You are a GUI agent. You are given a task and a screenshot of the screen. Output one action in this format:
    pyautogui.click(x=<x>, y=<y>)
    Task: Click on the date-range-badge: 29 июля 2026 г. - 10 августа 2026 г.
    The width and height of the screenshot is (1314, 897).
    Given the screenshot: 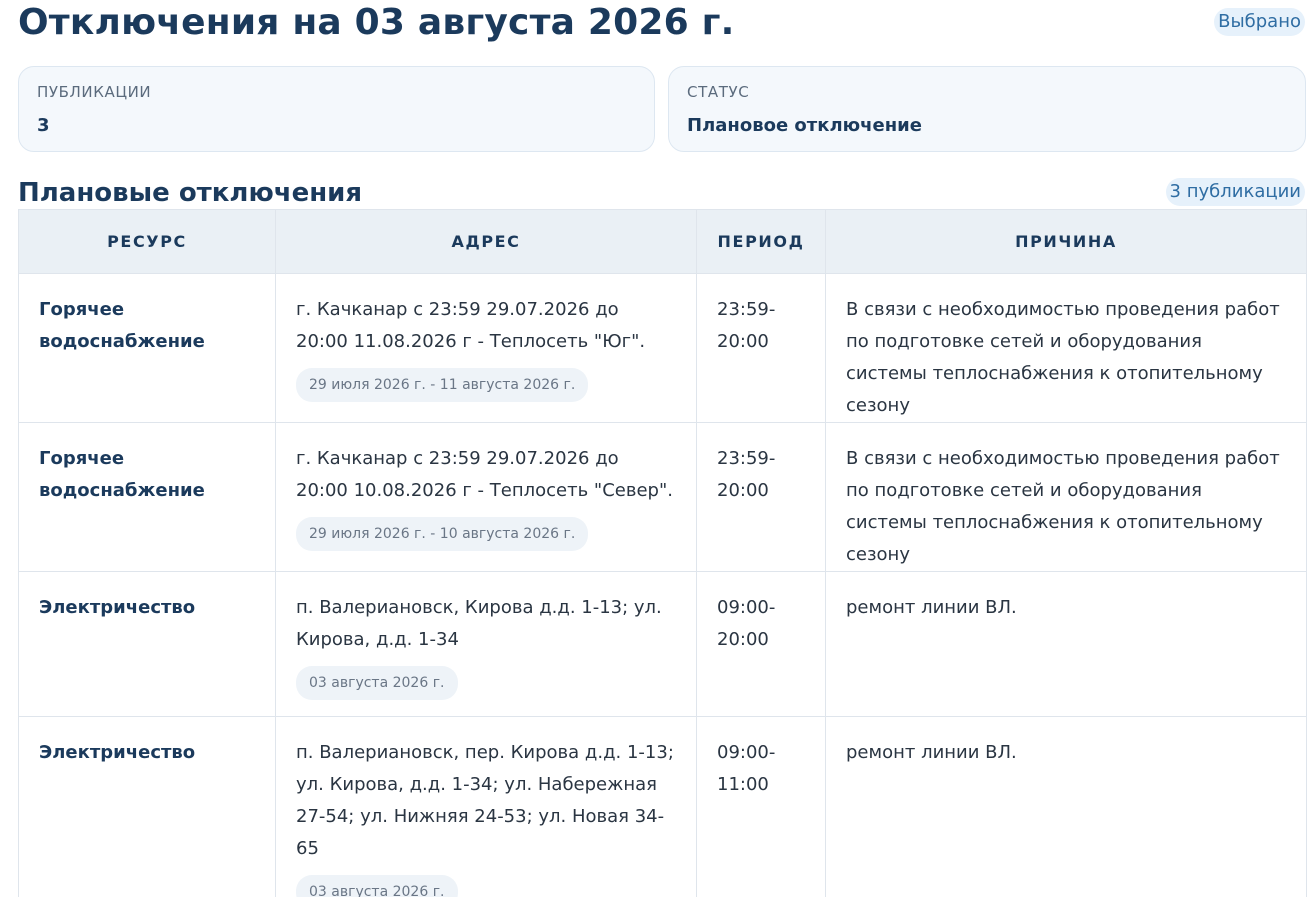 What is the action you would take?
    pyautogui.click(x=442, y=534)
    